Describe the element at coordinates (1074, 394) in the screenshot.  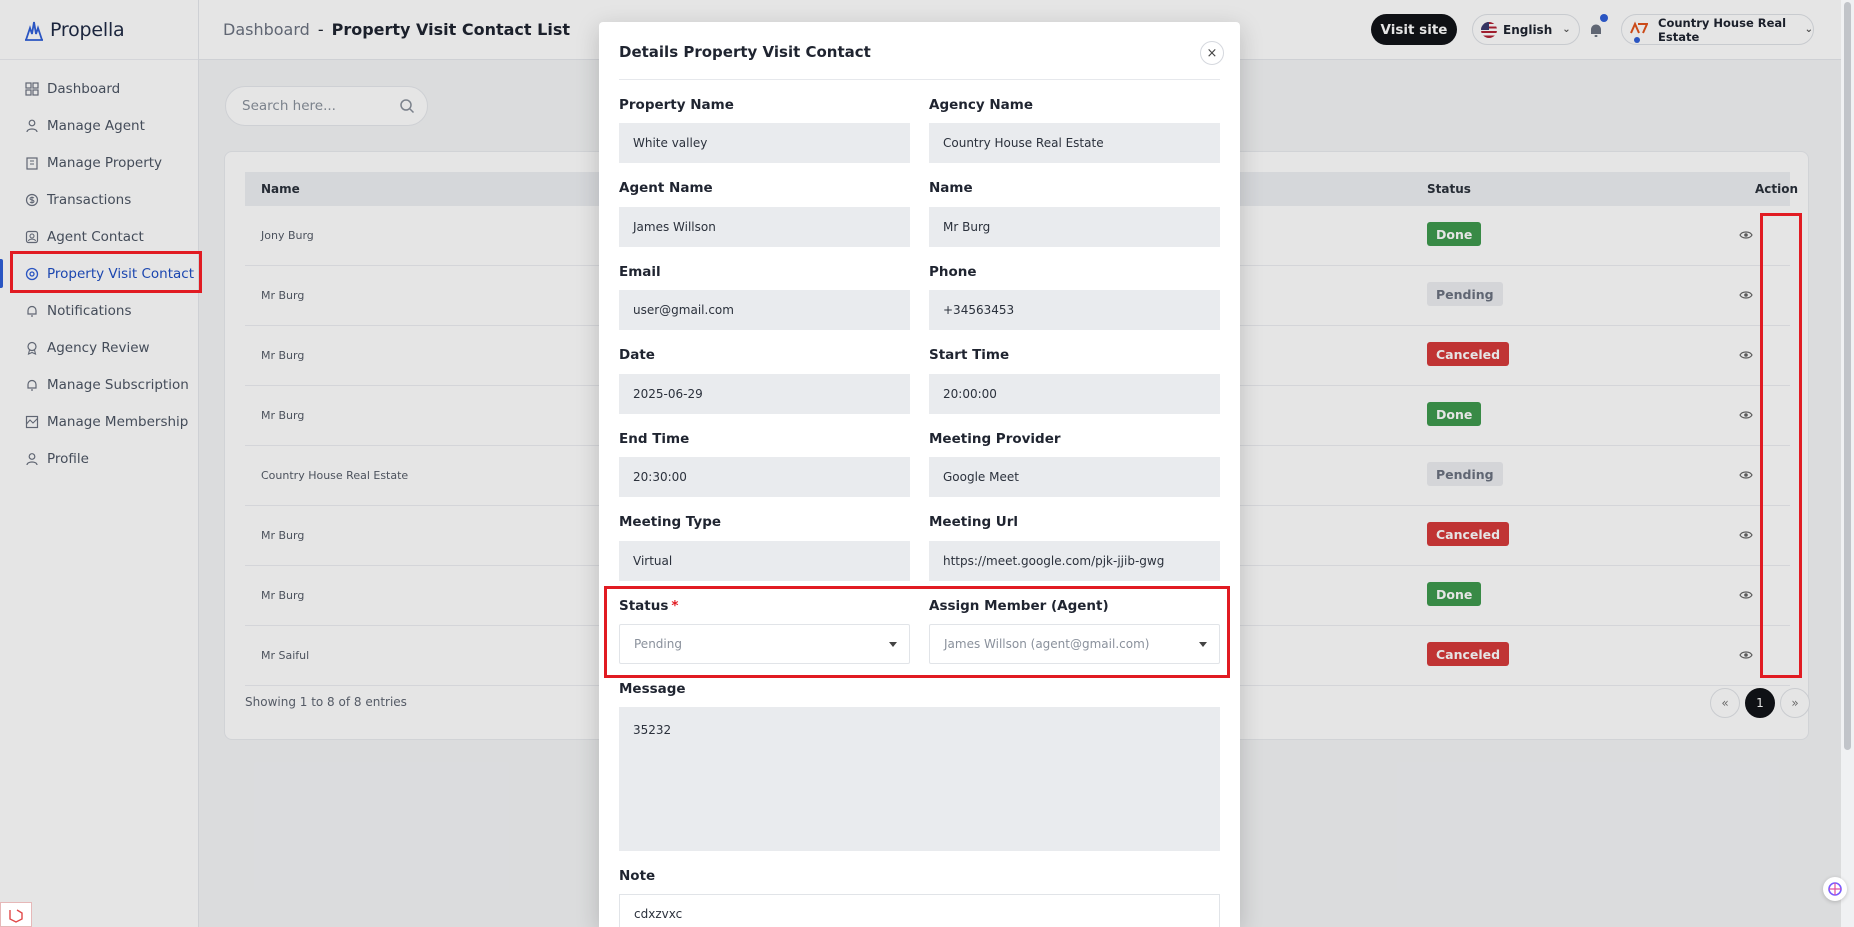
I see `start-time-field: 20:00:00` at that location.